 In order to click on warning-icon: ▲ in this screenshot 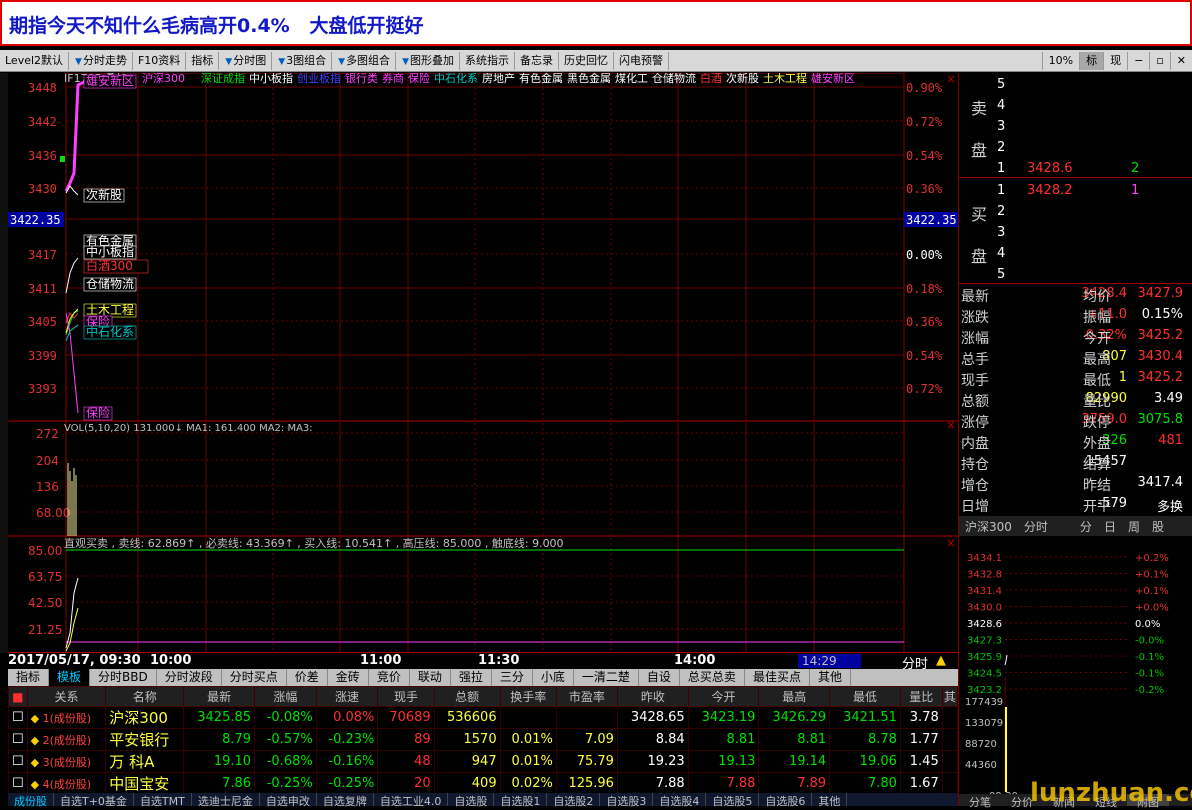, I will do `click(941, 660)`.